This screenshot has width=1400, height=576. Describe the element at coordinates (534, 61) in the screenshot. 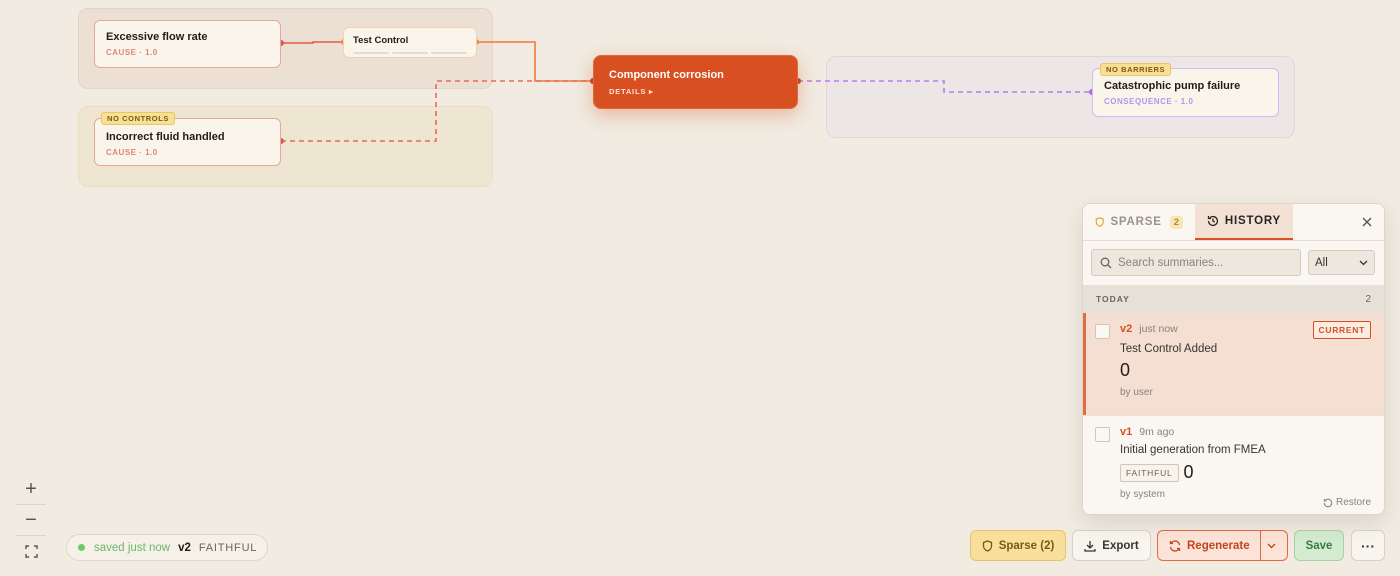

I see `edge-control-event` at that location.